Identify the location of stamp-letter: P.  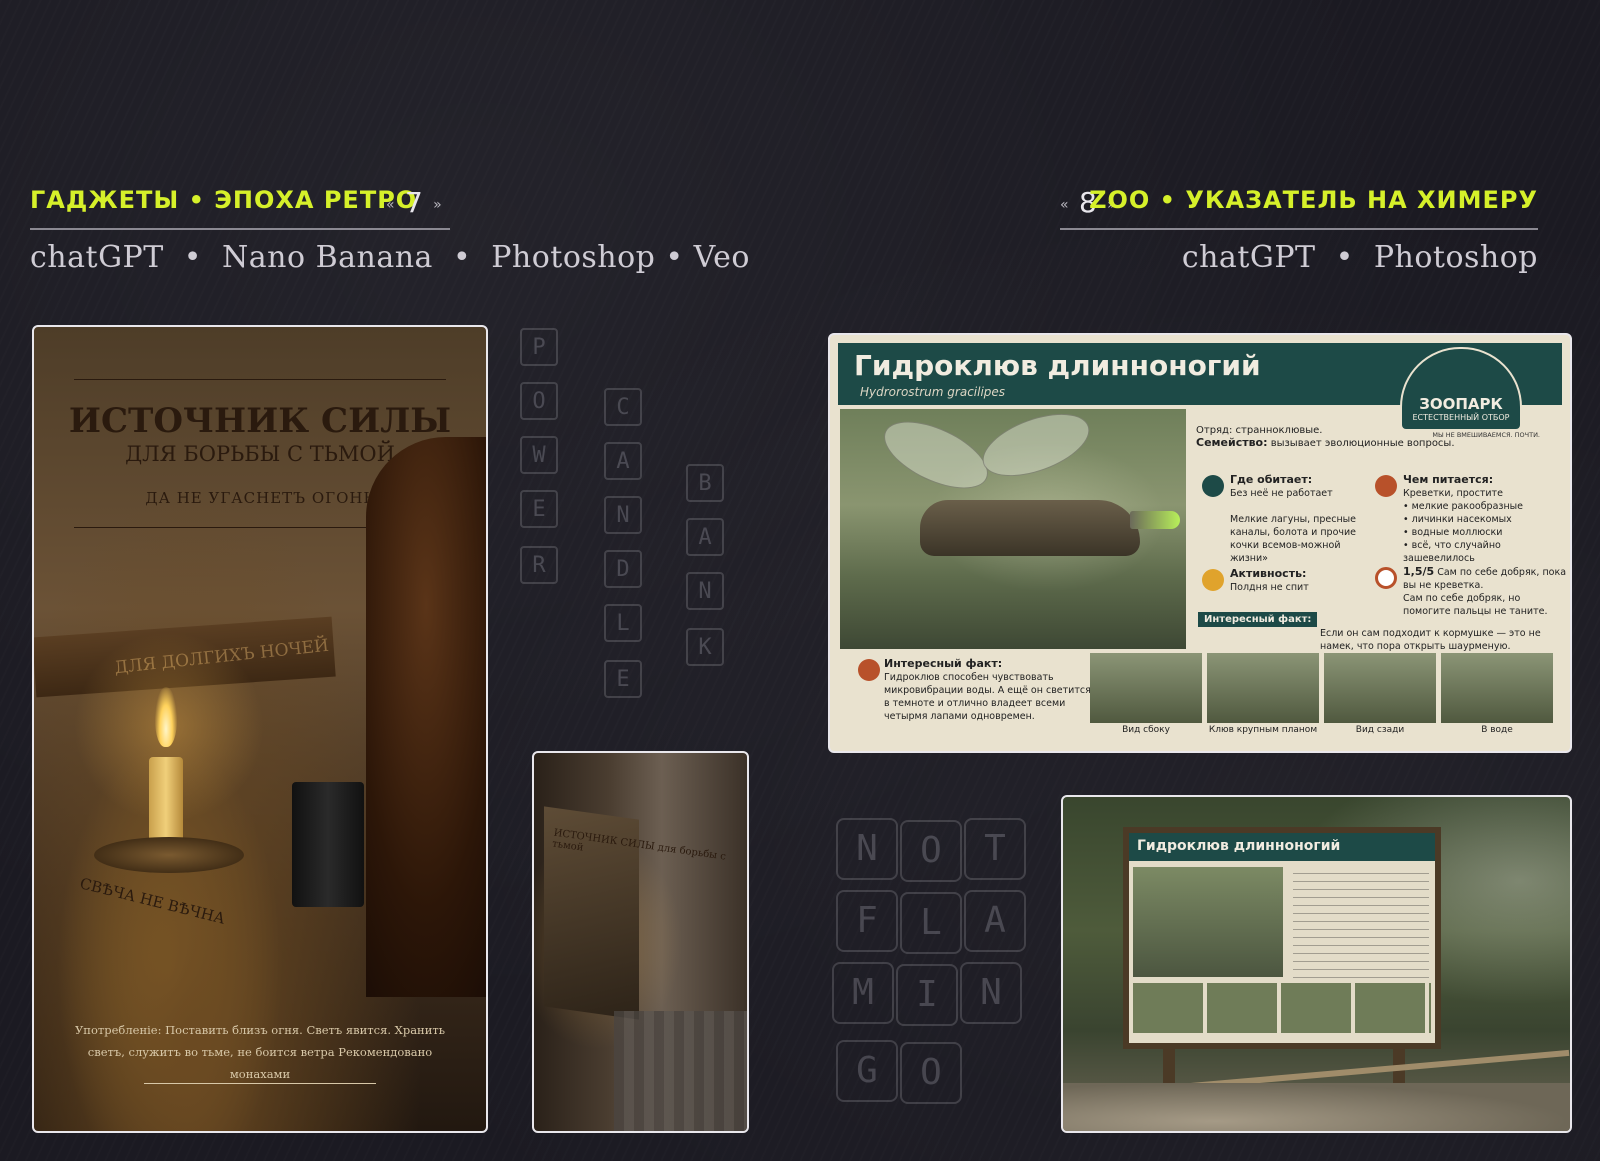
(539, 347).